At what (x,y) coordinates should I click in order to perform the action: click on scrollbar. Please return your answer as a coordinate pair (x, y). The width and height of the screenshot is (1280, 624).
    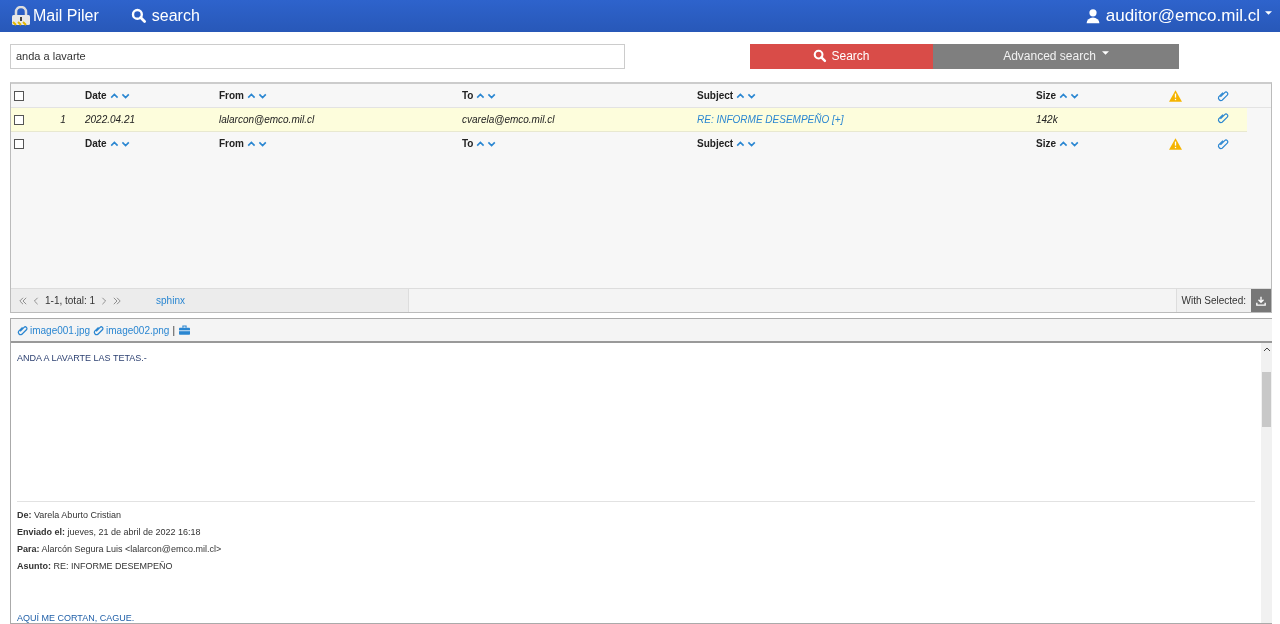
    Looking at the image, I should click on (1266, 483).